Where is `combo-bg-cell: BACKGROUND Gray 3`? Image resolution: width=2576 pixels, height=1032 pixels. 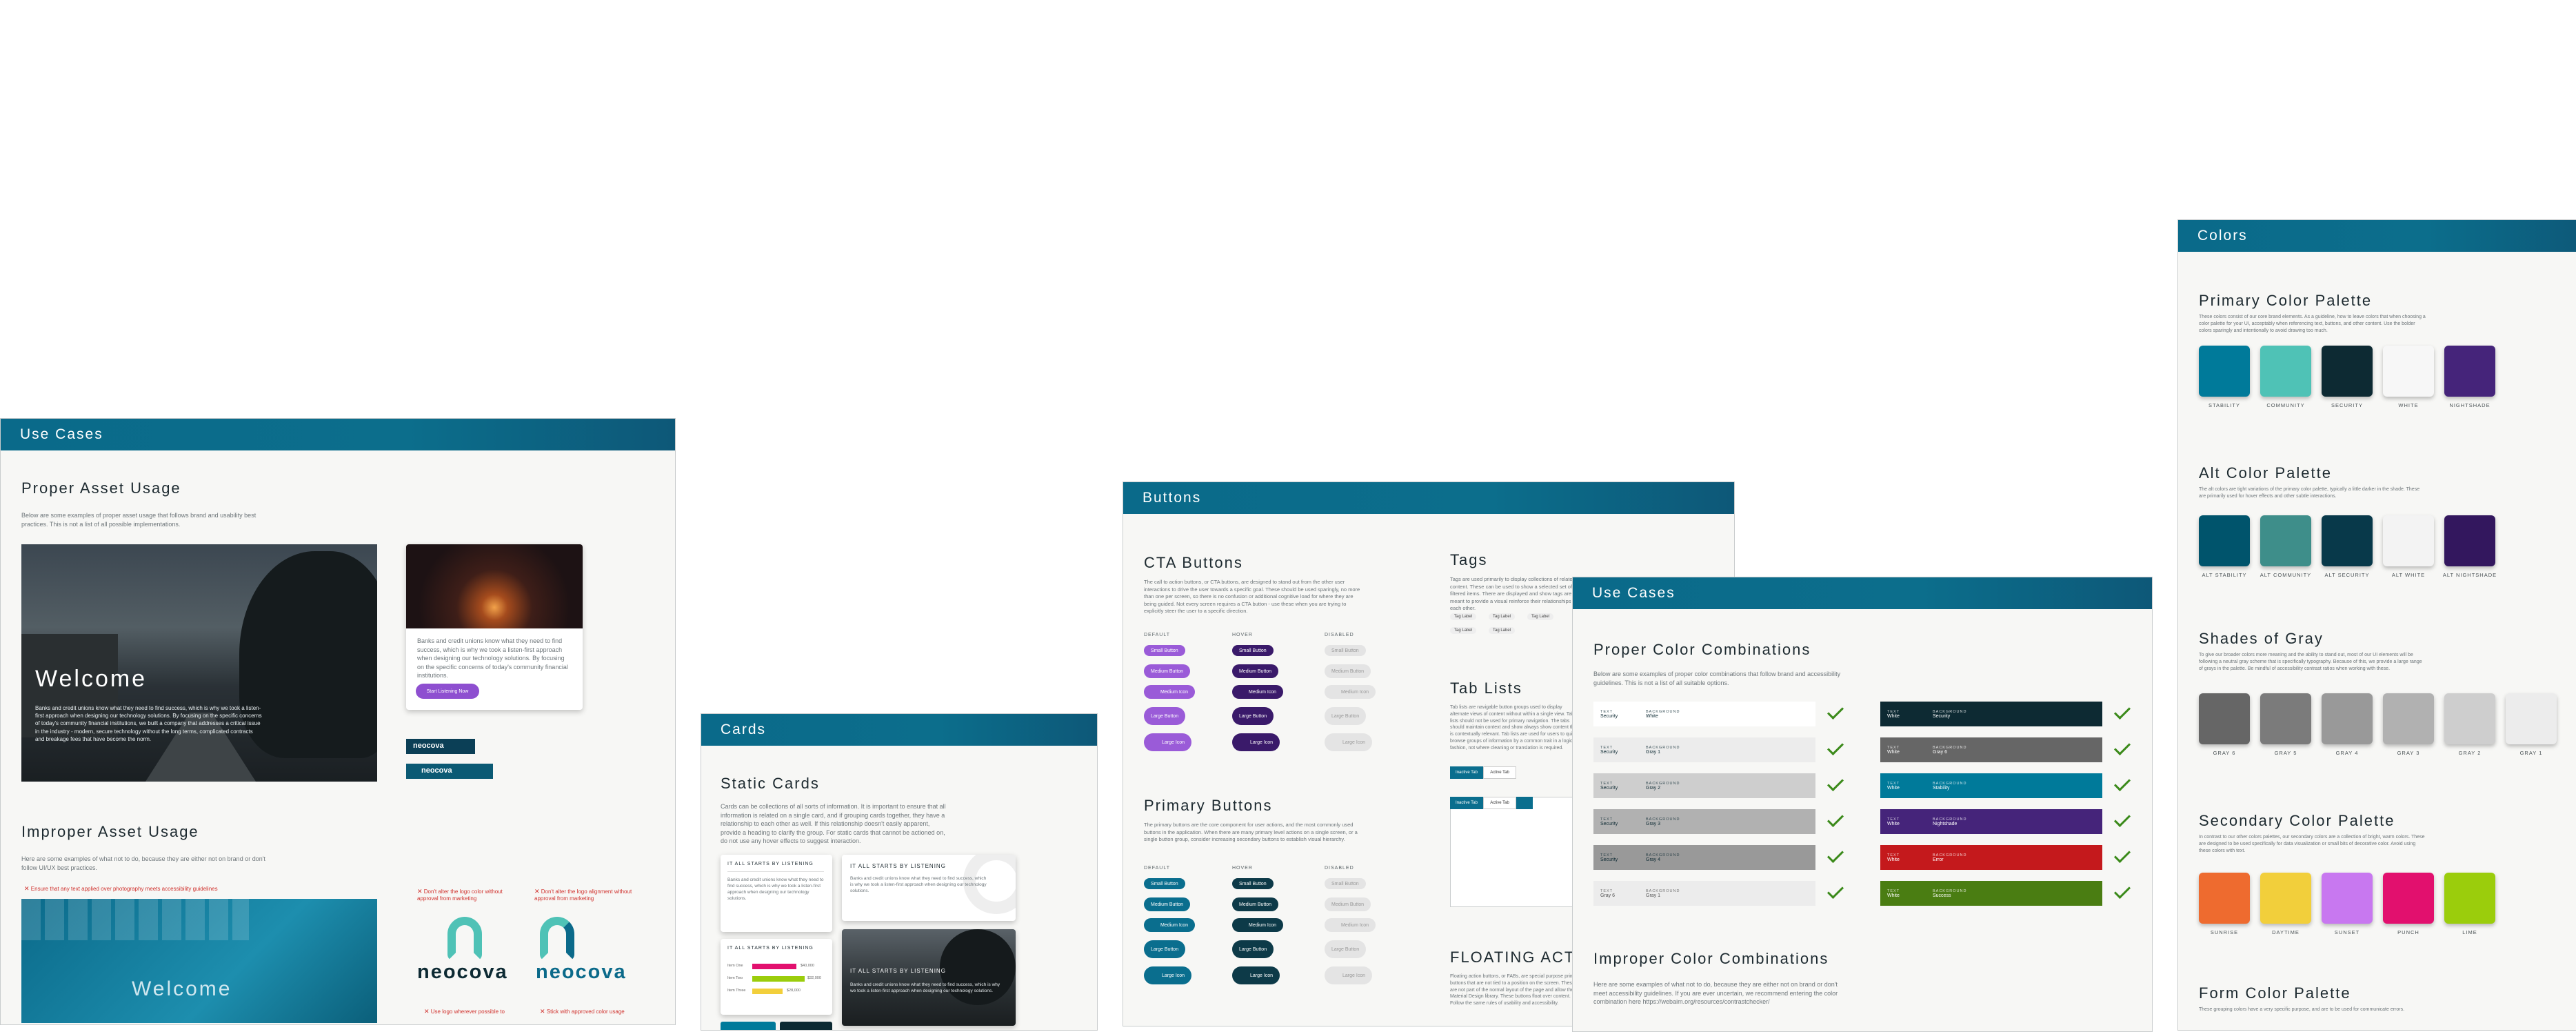
combo-bg-cell: BACKGROUND Gray 3 is located at coordinates (1663, 821).